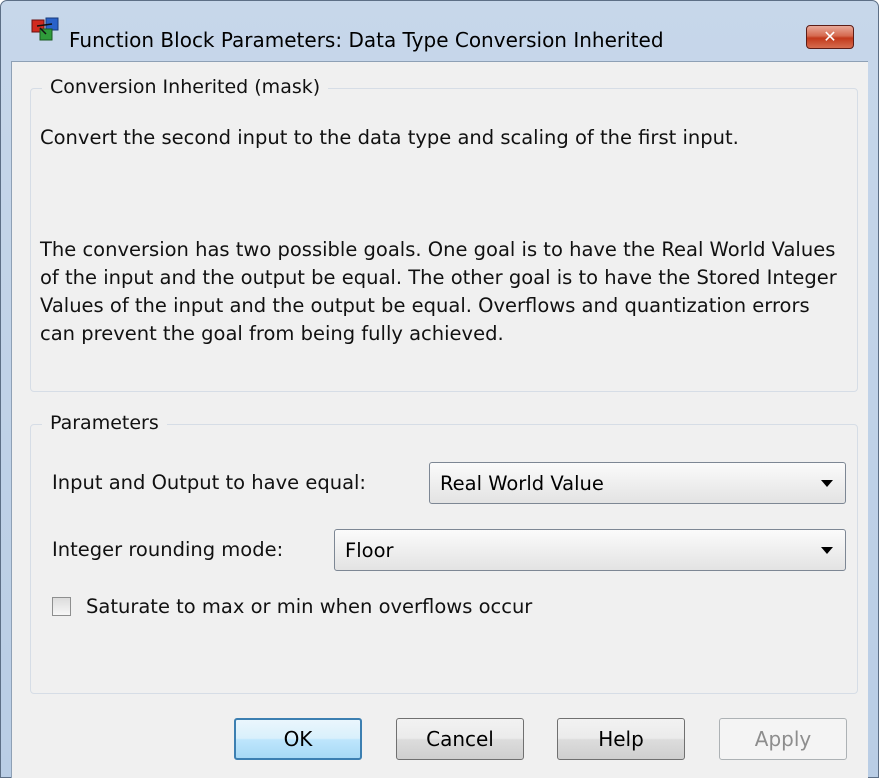 This screenshot has height=778, width=879. Describe the element at coordinates (209, 482) in the screenshot. I see `equal-label: Input and Output to have equal:` at that location.